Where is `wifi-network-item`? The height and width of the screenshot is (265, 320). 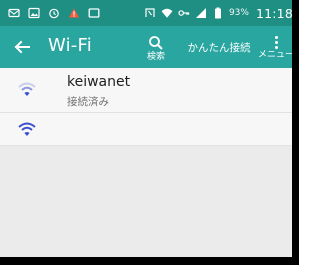 wifi-network-item is located at coordinates (149, 129).